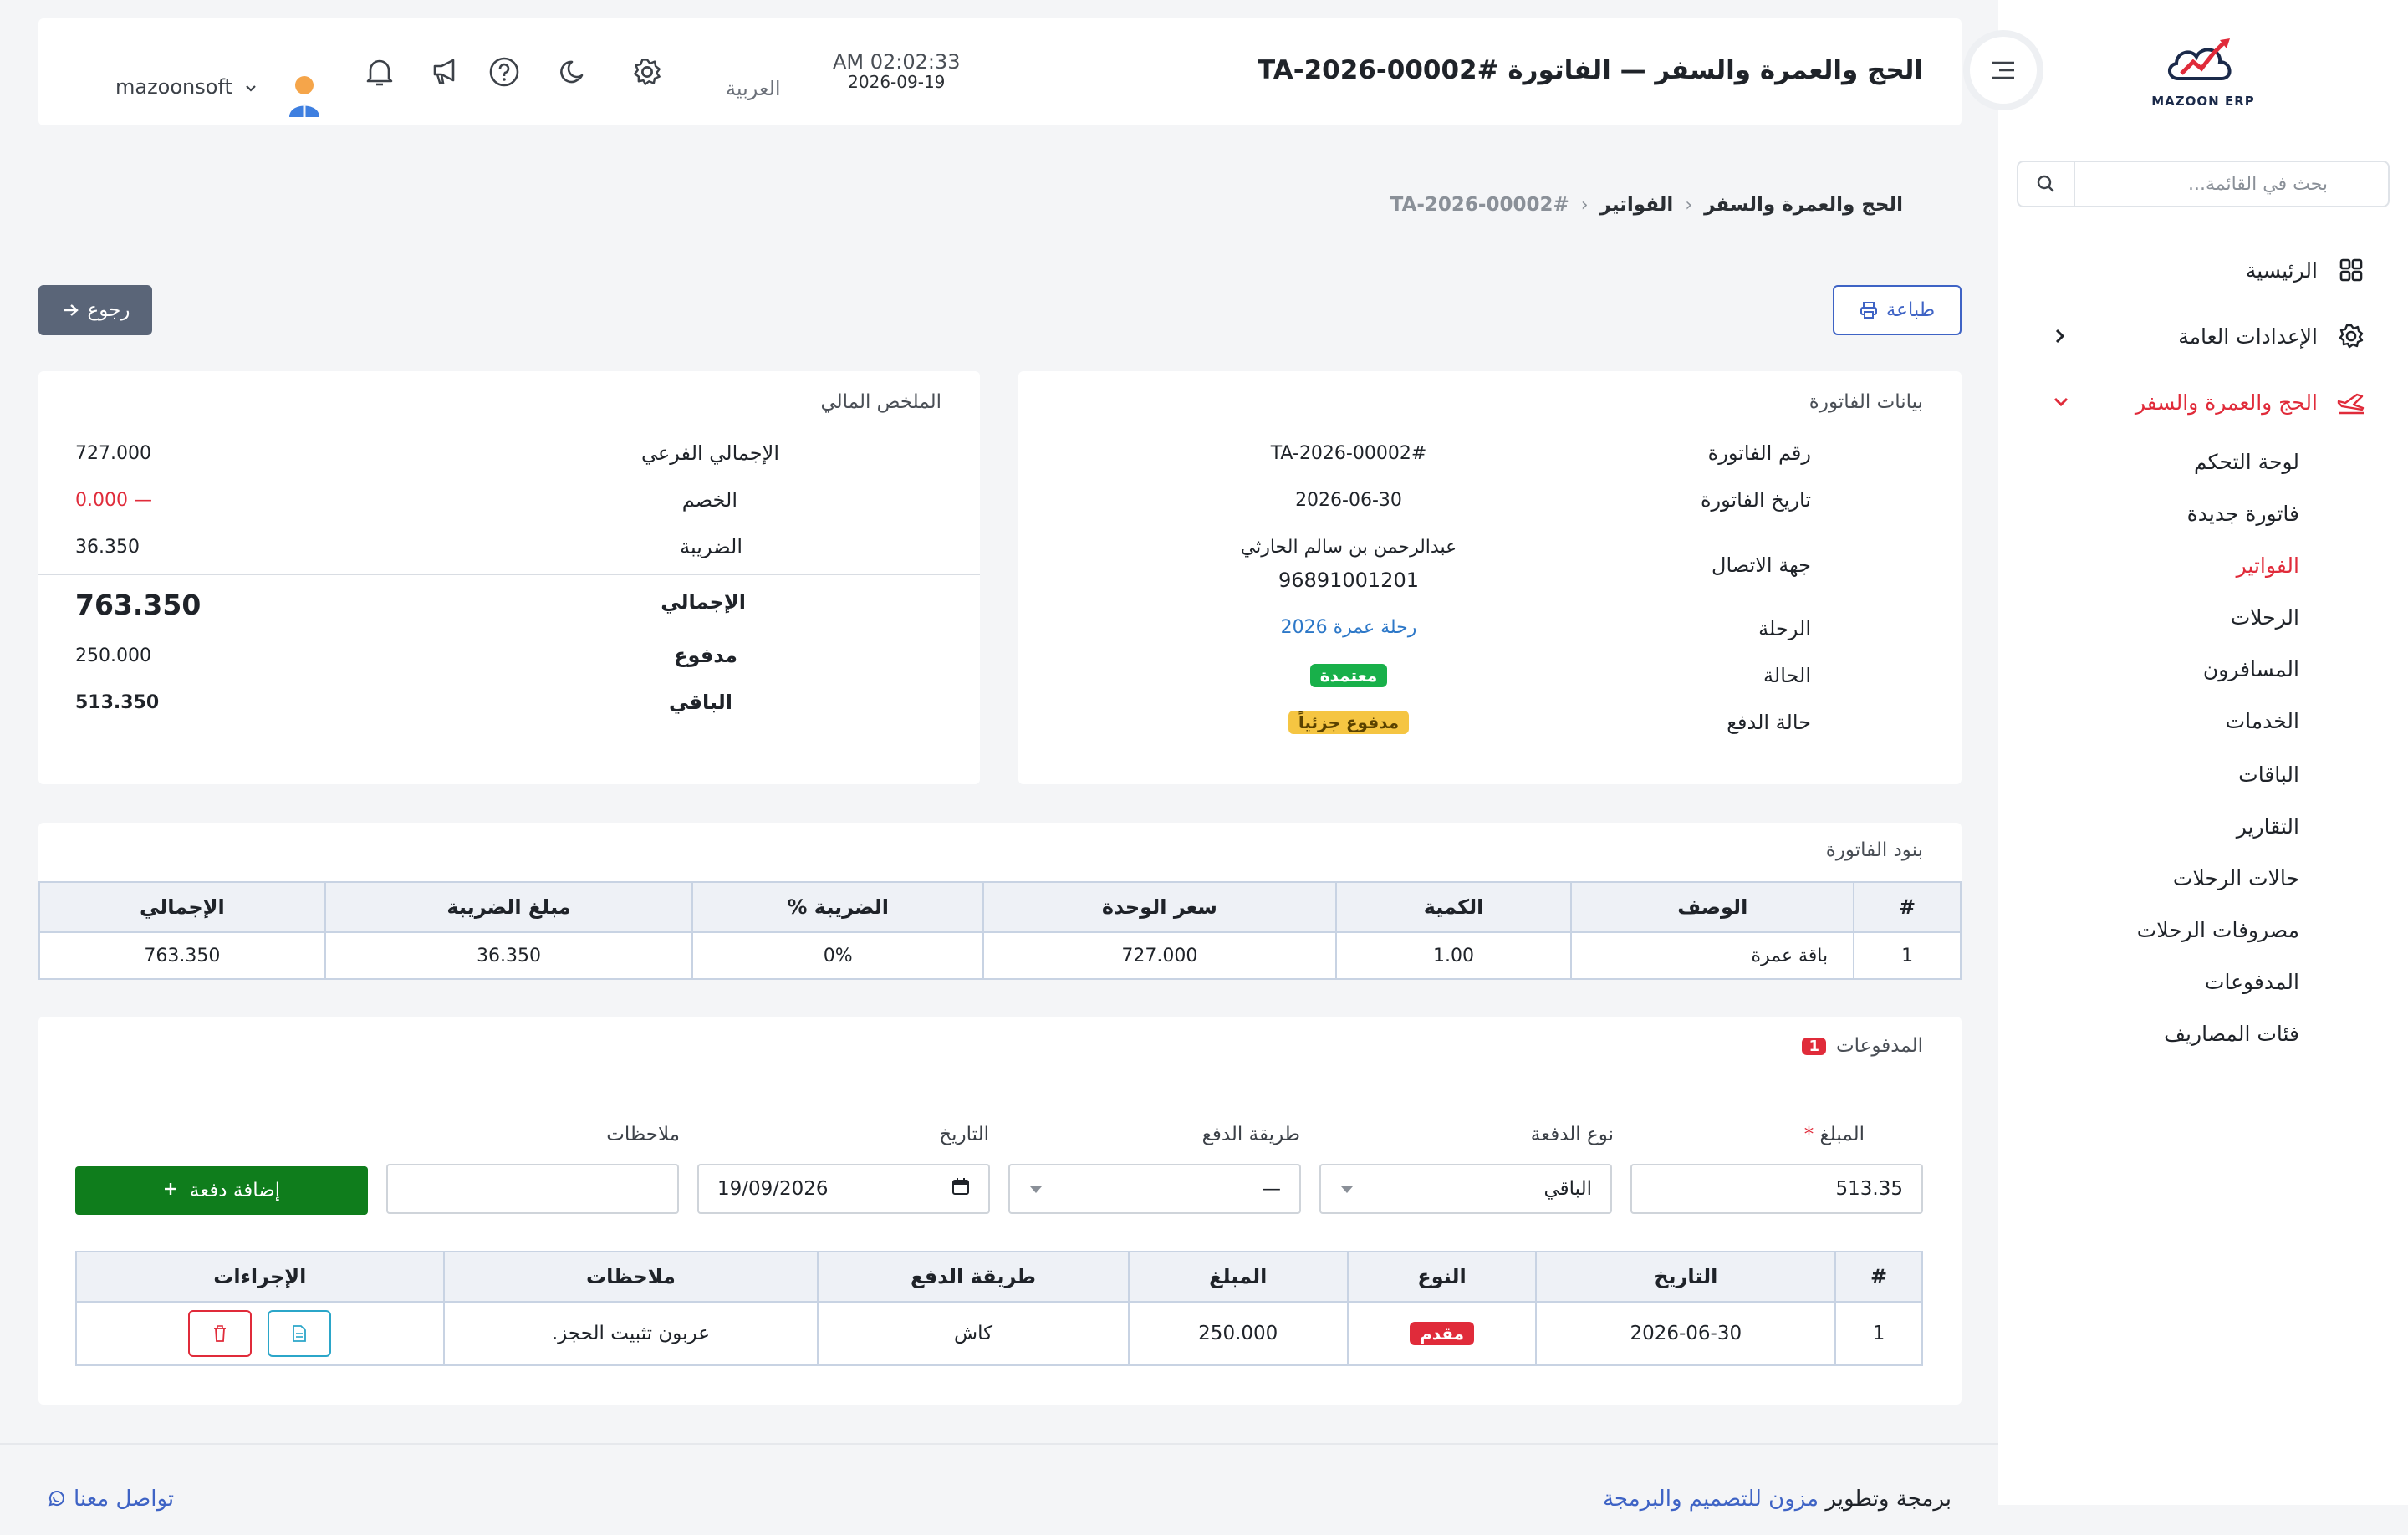 This screenshot has width=2408, height=1535. Describe the element at coordinates (171, 1190) in the screenshot. I see `plus-icon` at that location.